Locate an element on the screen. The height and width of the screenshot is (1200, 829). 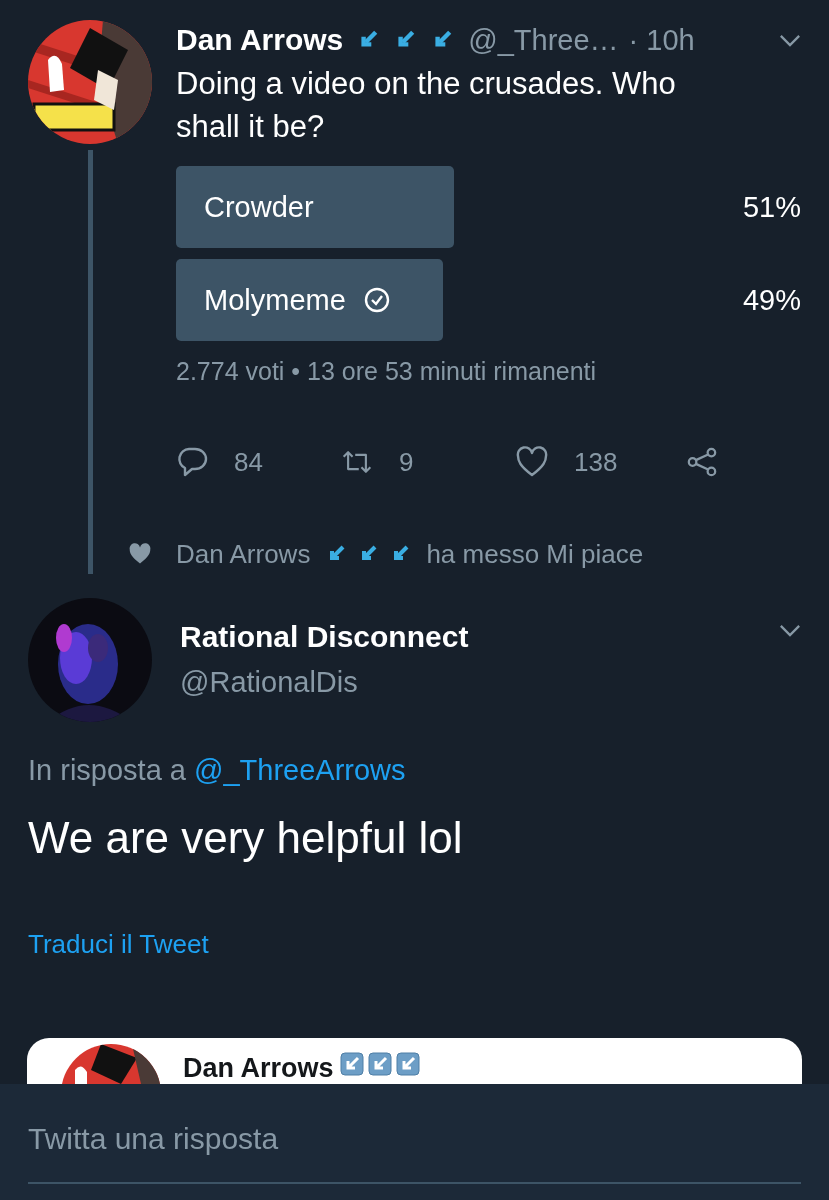
poll-option-label: Crowder is located at coordinates (259, 207).